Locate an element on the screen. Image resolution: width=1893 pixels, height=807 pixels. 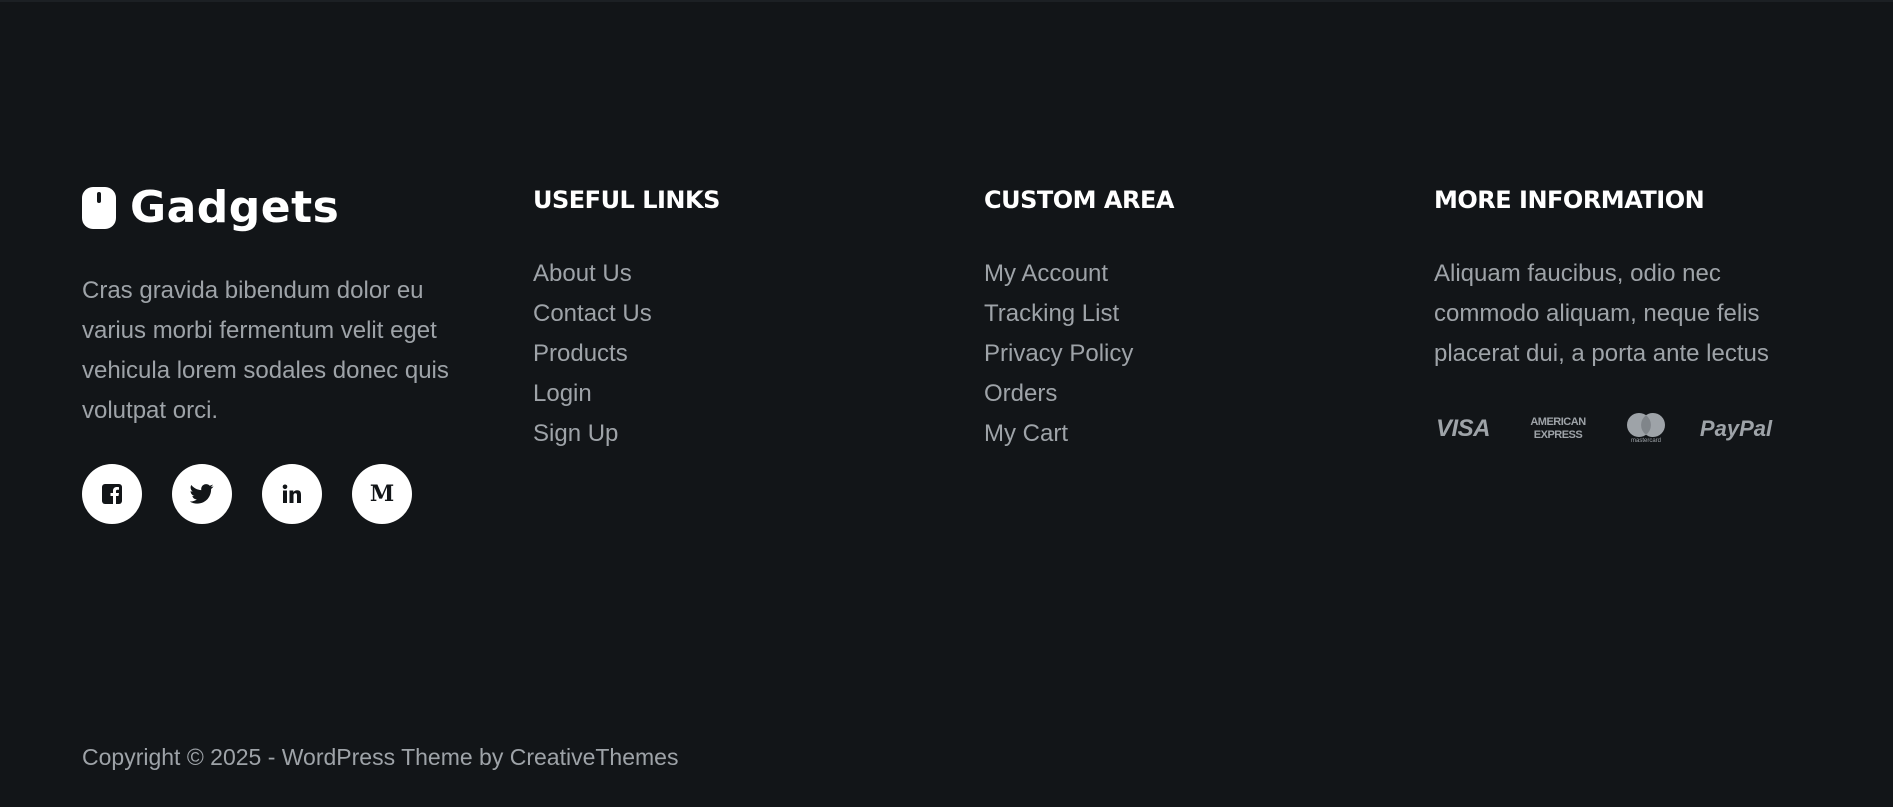
link-tracking-list: Tracking List is located at coordinates (1058, 314).